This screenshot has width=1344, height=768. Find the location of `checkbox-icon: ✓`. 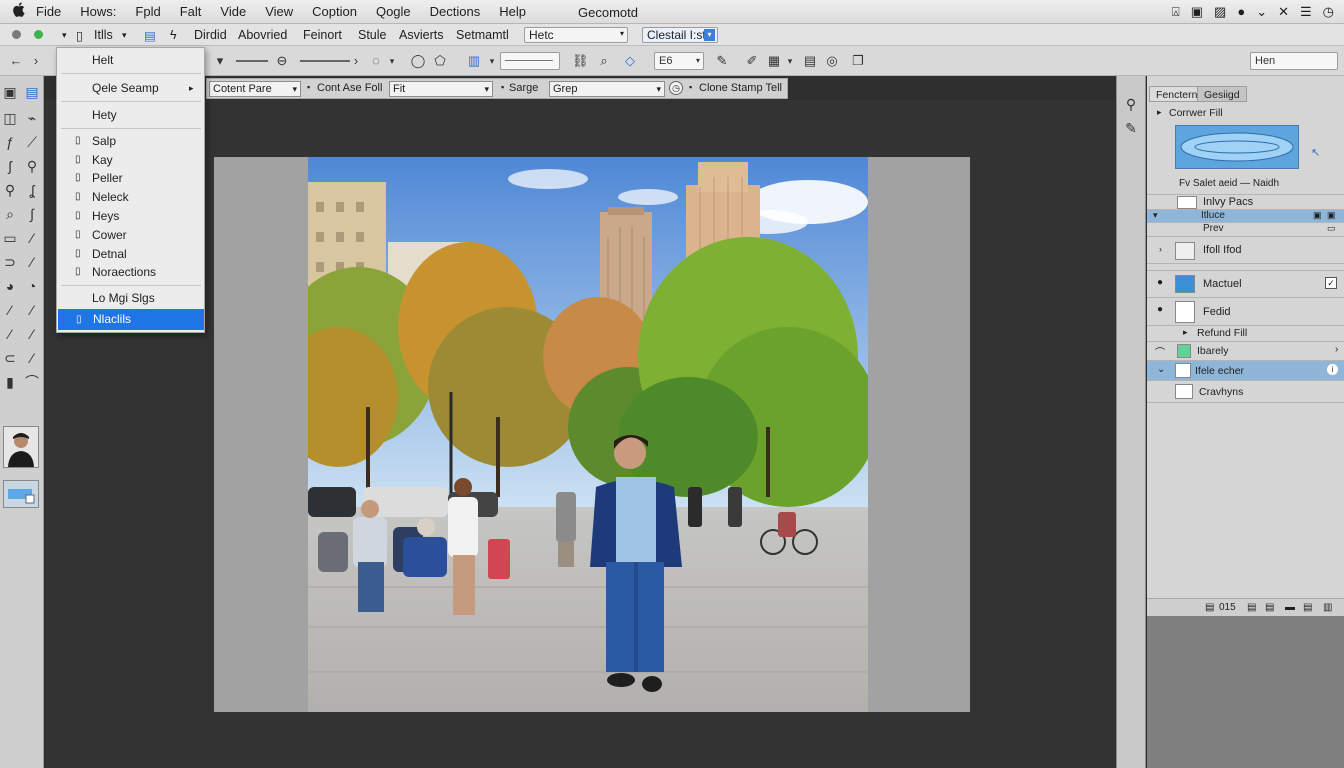

checkbox-icon: ✓ is located at coordinates (1331, 283).